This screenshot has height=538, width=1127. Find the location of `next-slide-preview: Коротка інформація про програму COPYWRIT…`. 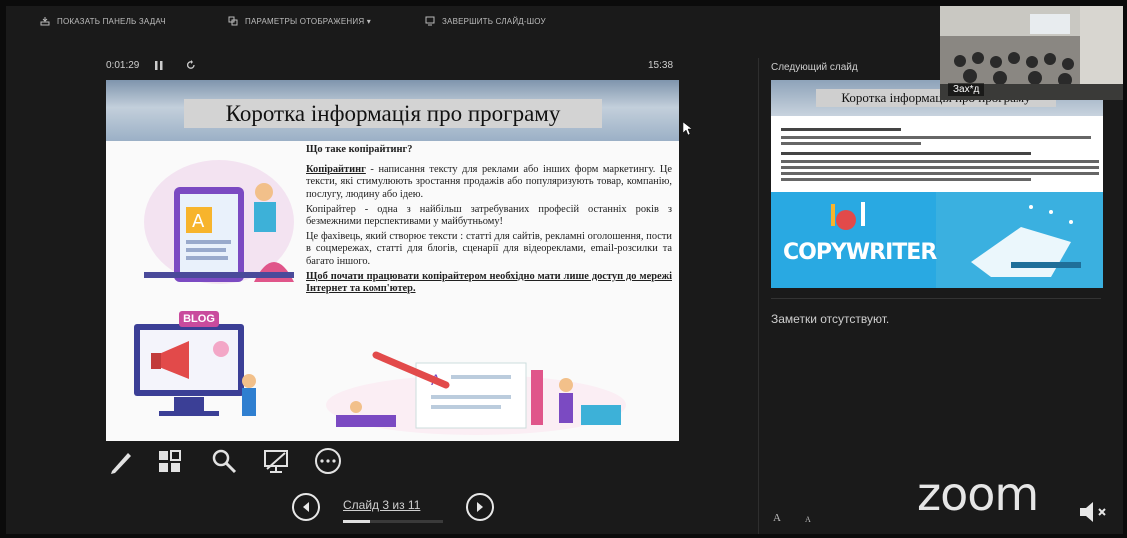

next-slide-preview: Коротка інформація про програму COPYWRIT… is located at coordinates (937, 184).